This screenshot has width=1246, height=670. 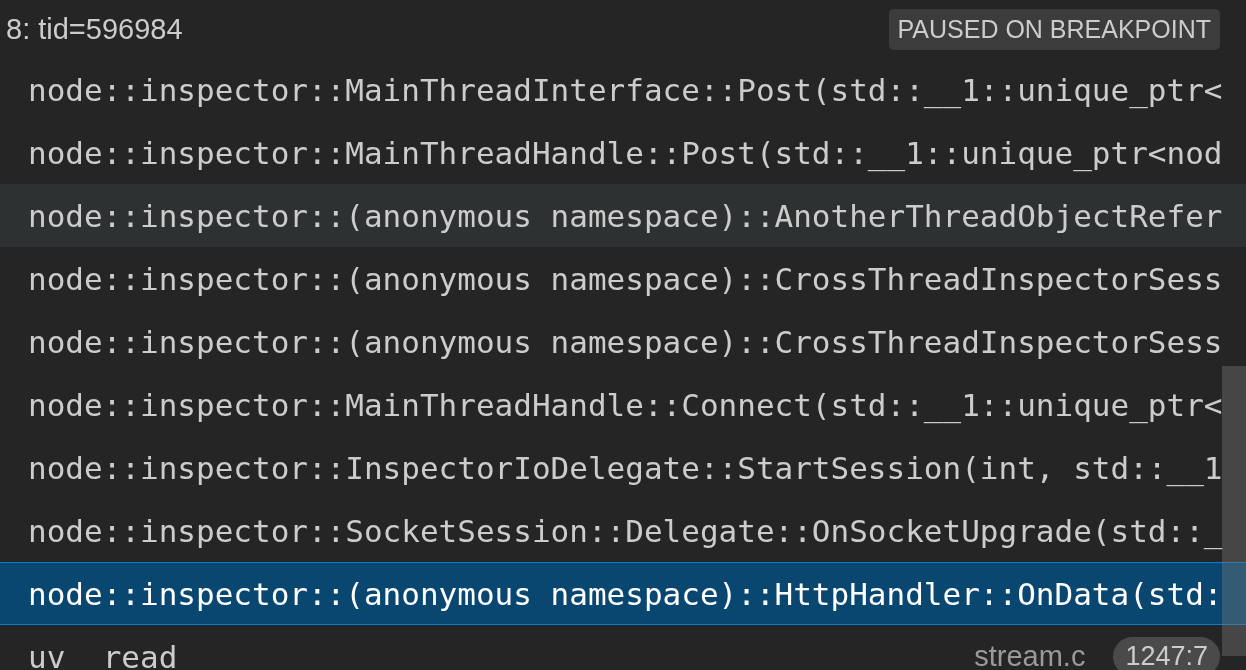 I want to click on file-name: stream.c, so click(x=1030, y=655).